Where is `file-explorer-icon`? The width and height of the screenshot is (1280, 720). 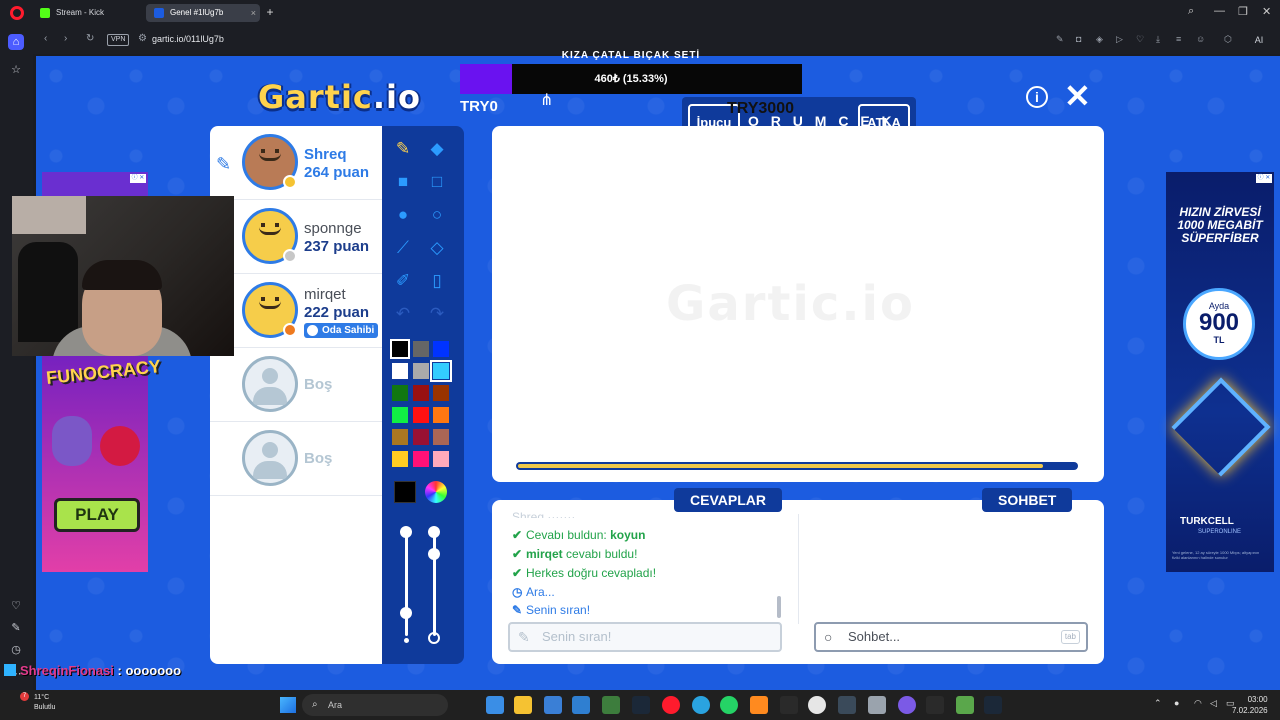
file-explorer-icon is located at coordinates (523, 705).